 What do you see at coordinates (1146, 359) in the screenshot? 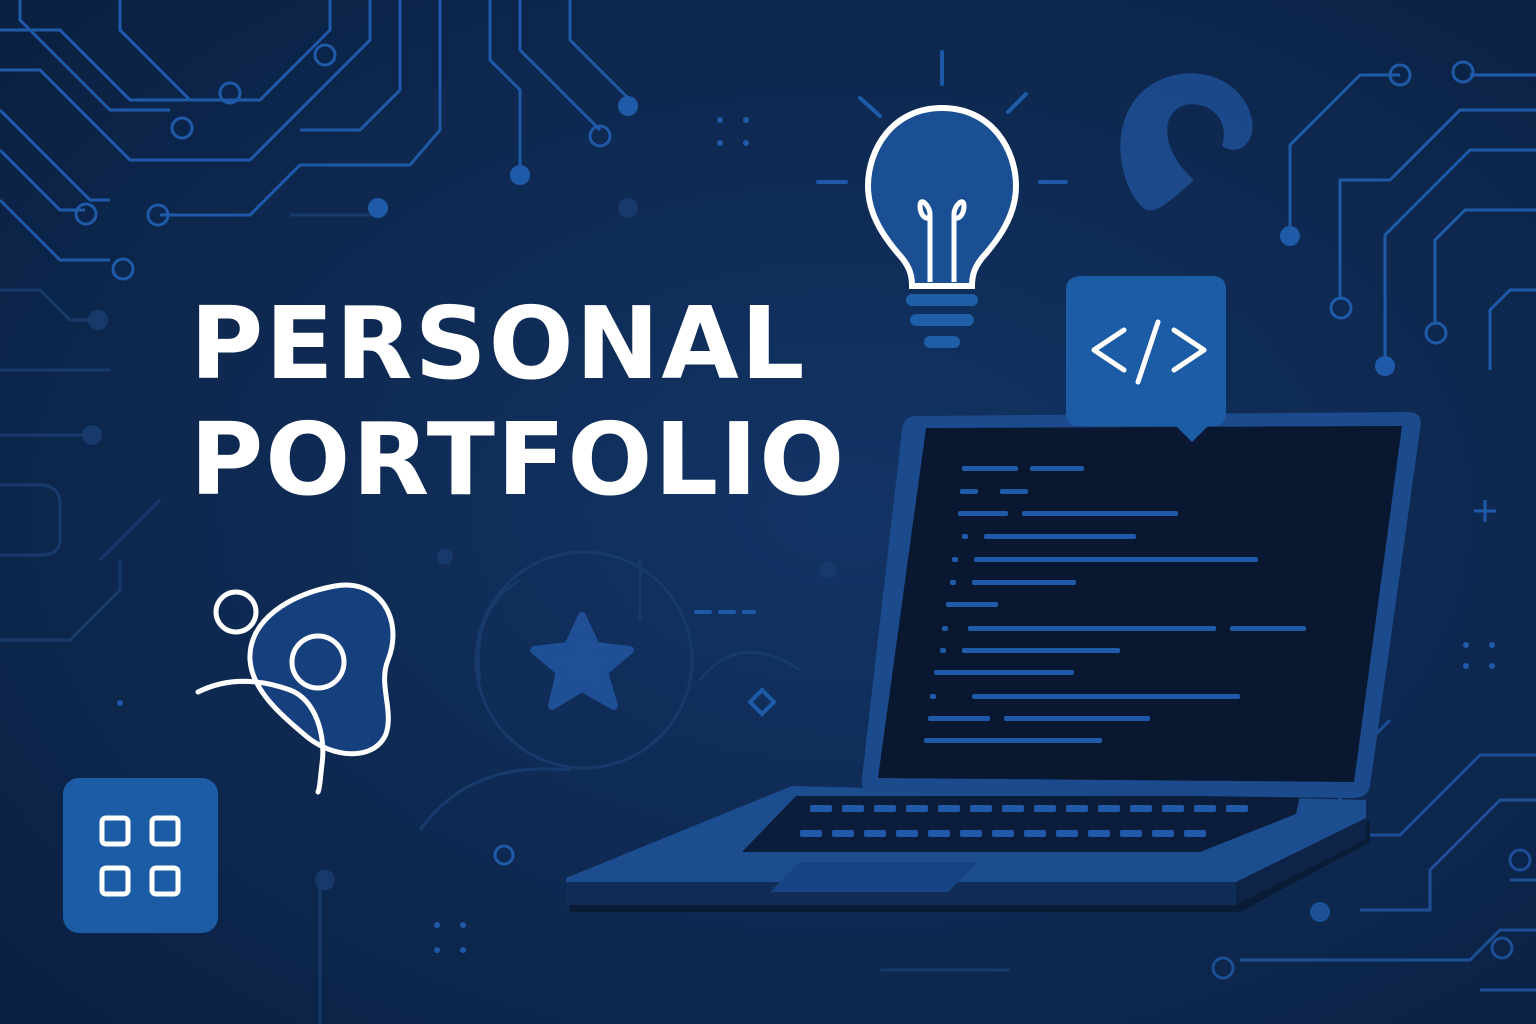
I see `code-brackets-icon` at bounding box center [1146, 359].